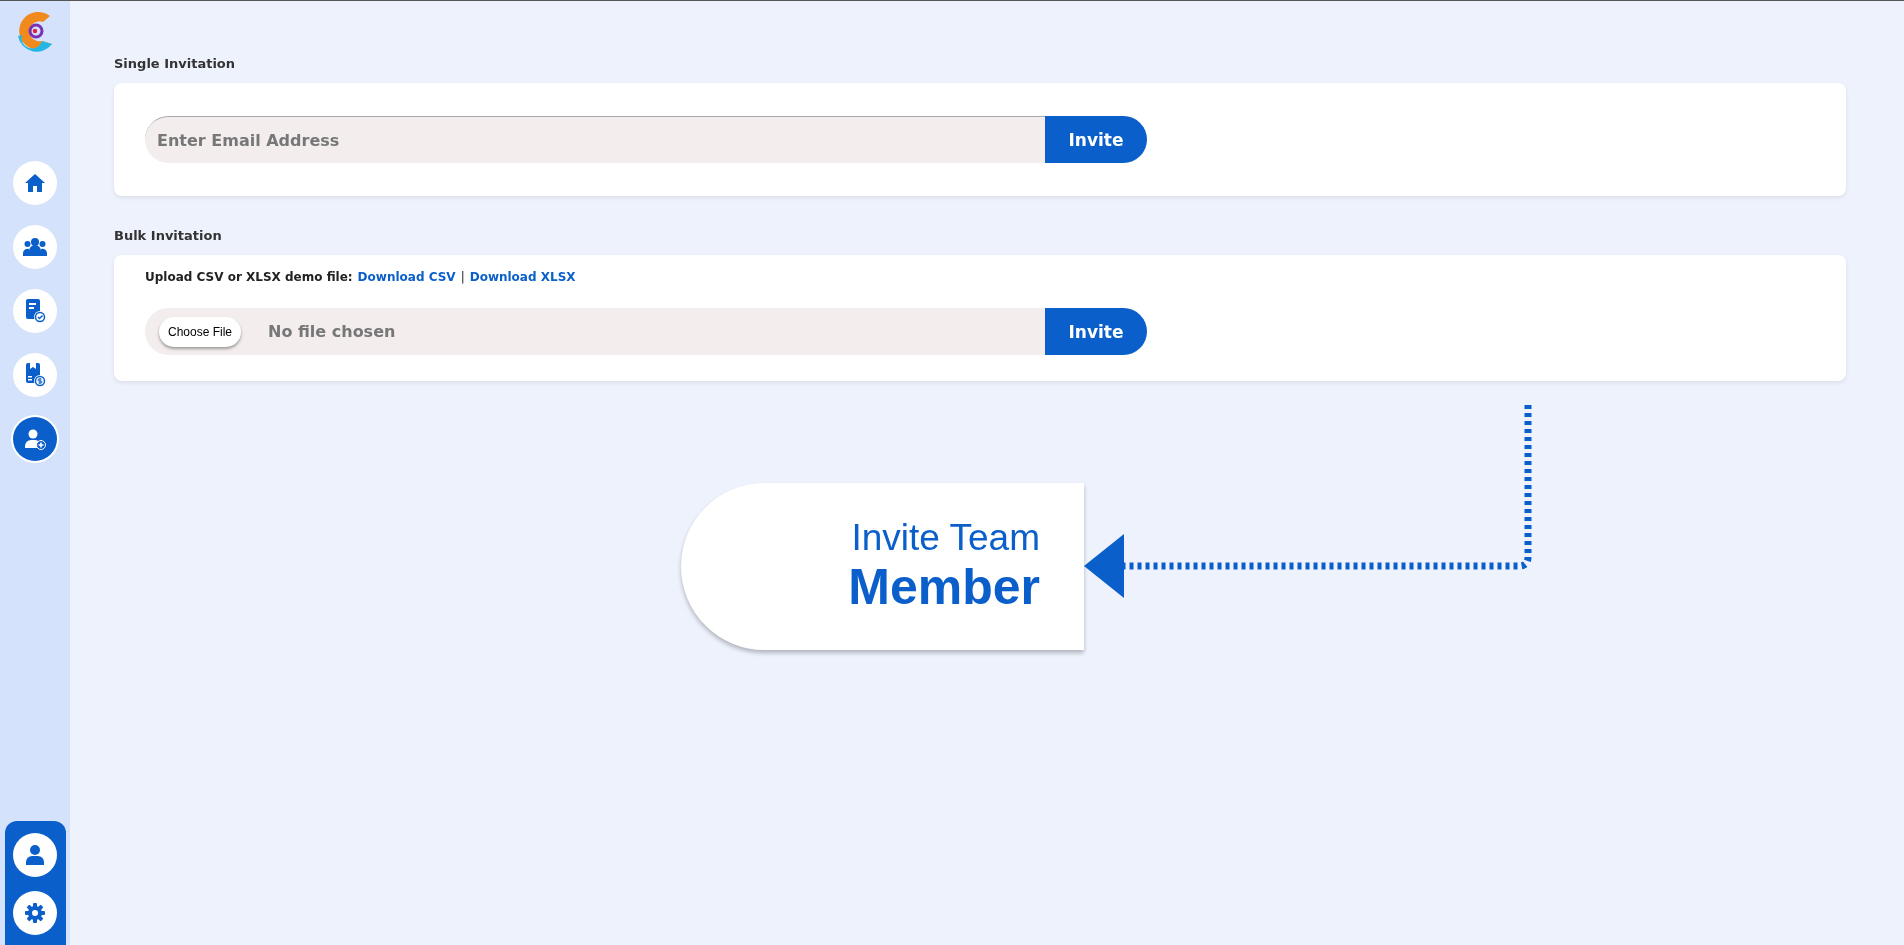 Image resolution: width=1904 pixels, height=945 pixels. What do you see at coordinates (200, 331) in the screenshot?
I see `choose-file-button: Choose File` at bounding box center [200, 331].